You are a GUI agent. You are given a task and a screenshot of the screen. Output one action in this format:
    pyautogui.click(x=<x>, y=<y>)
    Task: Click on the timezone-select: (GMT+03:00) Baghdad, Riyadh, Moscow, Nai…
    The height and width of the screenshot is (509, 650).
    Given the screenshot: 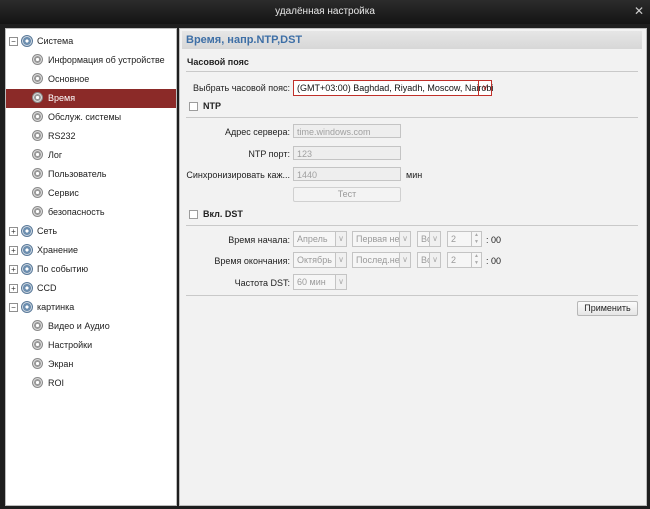 What is the action you would take?
    pyautogui.click(x=393, y=88)
    